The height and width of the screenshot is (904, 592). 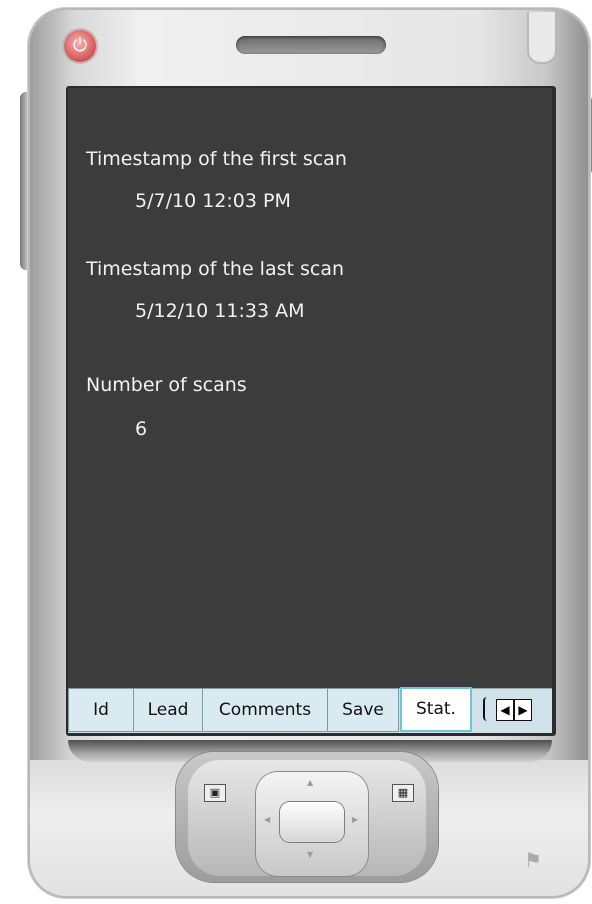 I want to click on windows-flag-icon: ⚑, so click(x=533, y=860).